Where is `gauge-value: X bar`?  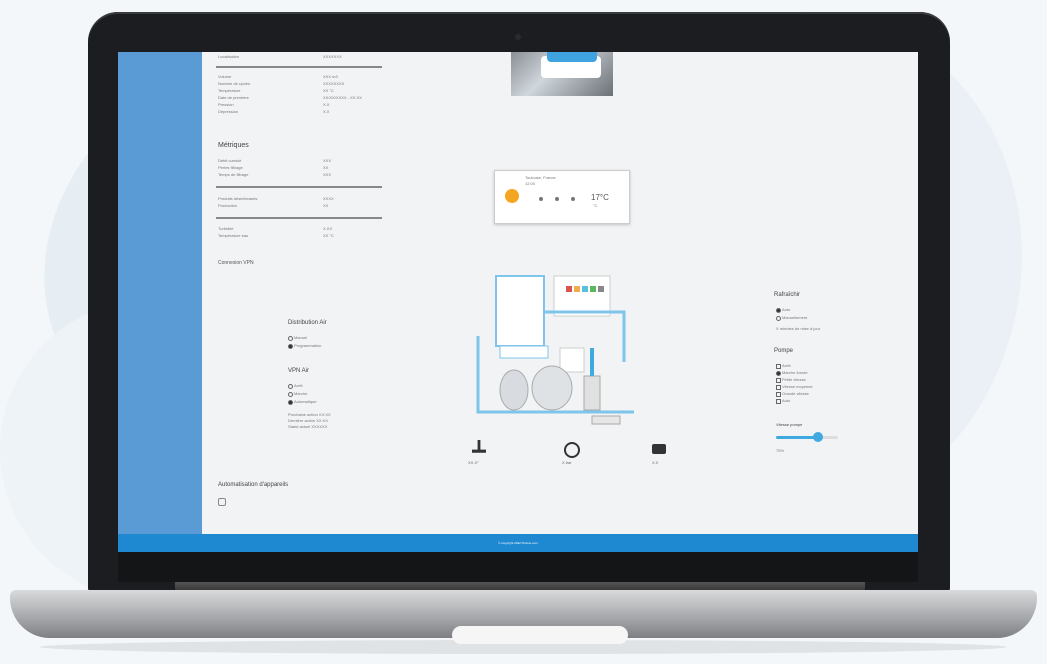 gauge-value: X bar is located at coordinates (567, 462).